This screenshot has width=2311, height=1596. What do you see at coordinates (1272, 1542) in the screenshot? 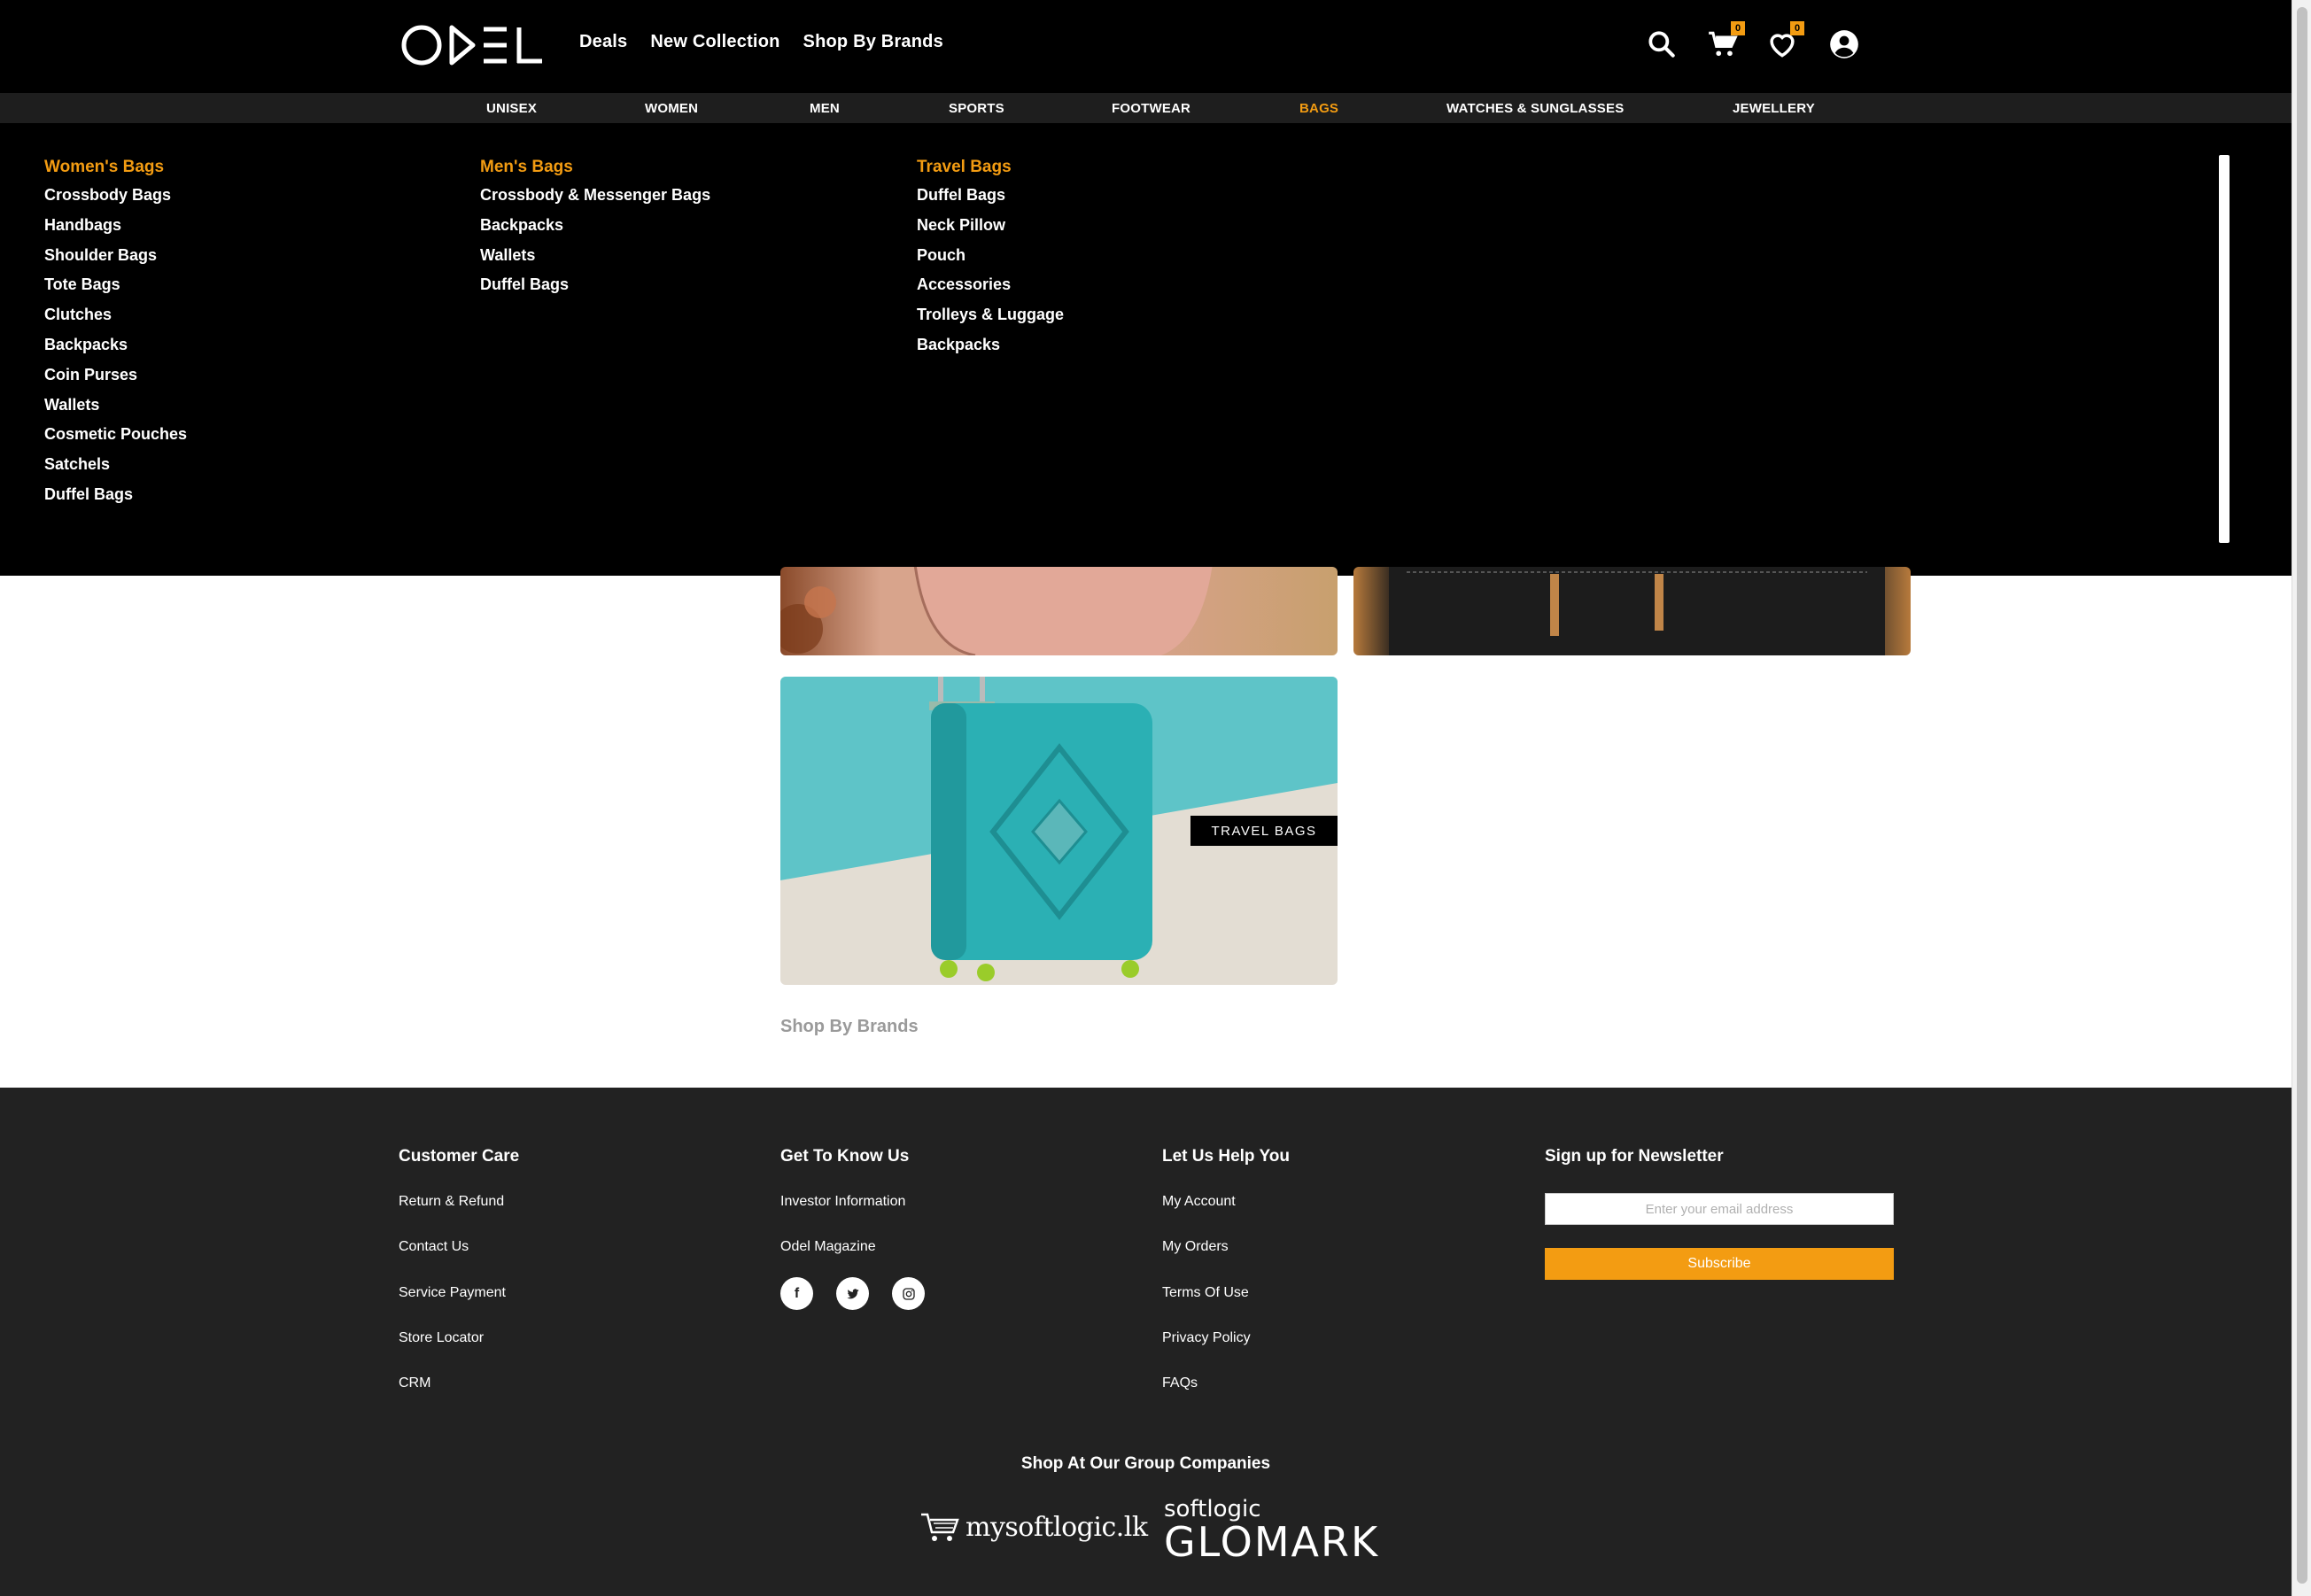
I see `glomark-big-text: GLOMARK` at bounding box center [1272, 1542].